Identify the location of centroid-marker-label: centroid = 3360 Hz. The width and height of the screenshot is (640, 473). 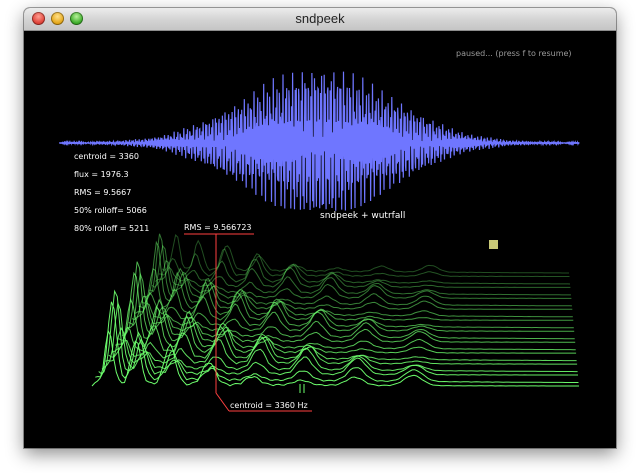
(269, 405).